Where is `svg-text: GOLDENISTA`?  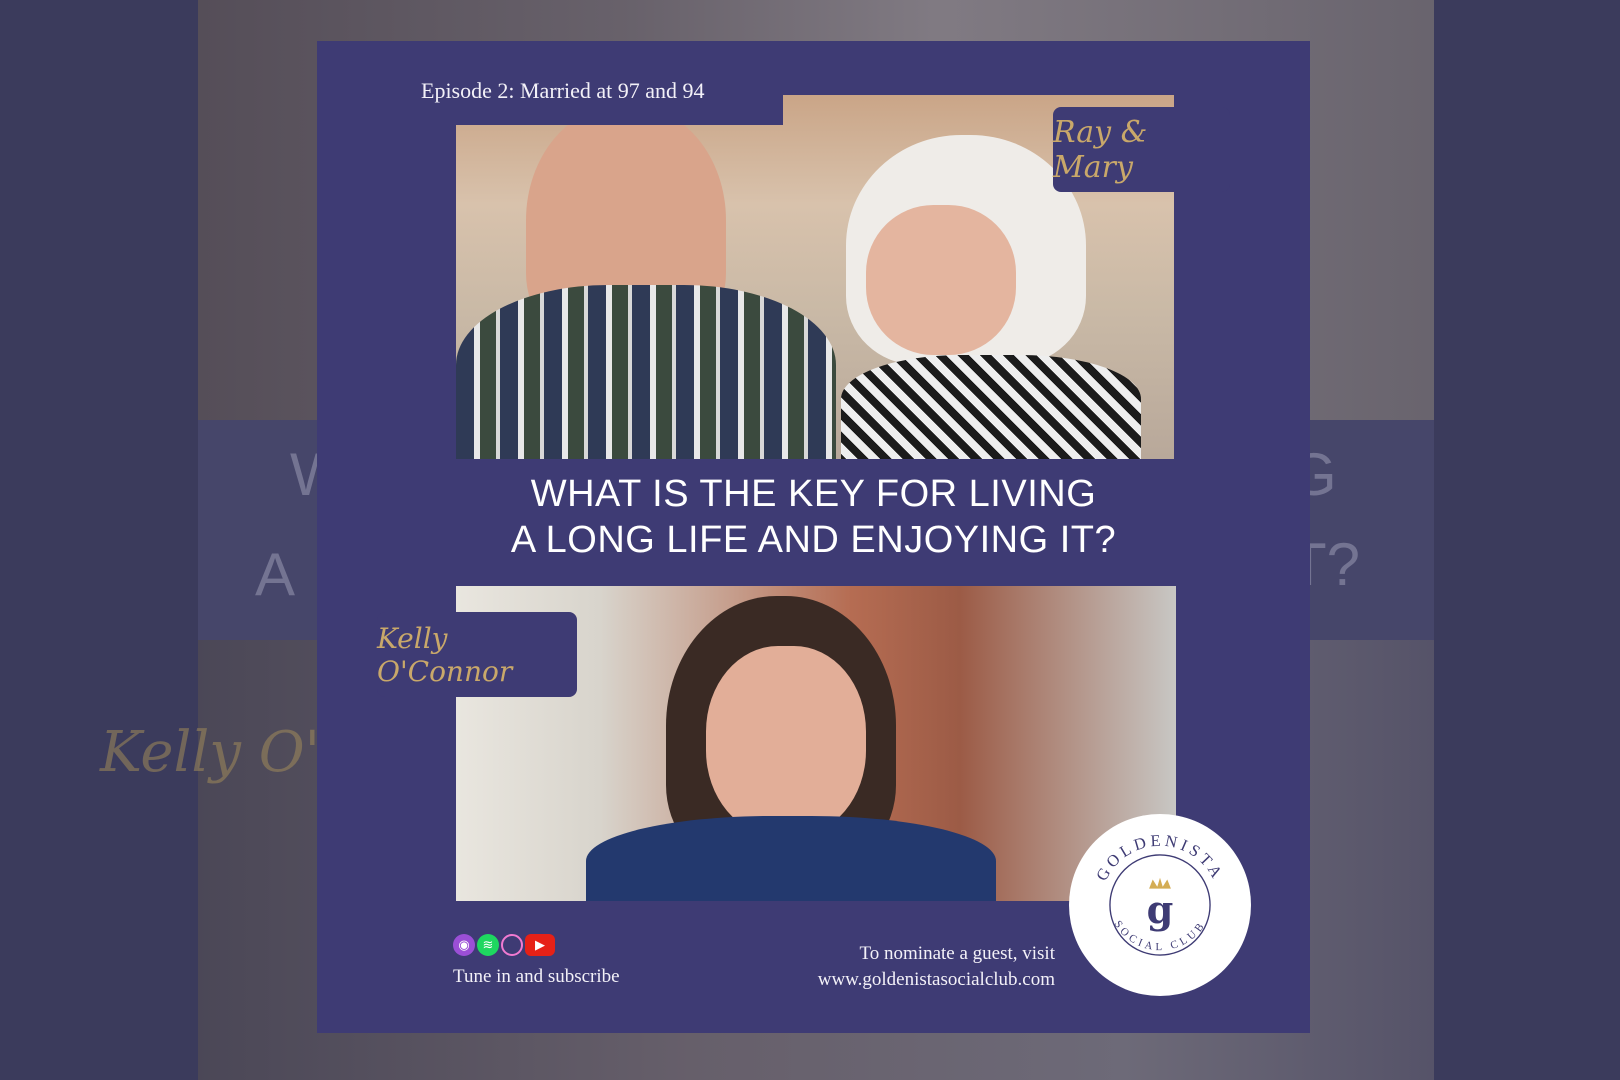 svg-text: GOLDENISTA is located at coordinates (1160, 857).